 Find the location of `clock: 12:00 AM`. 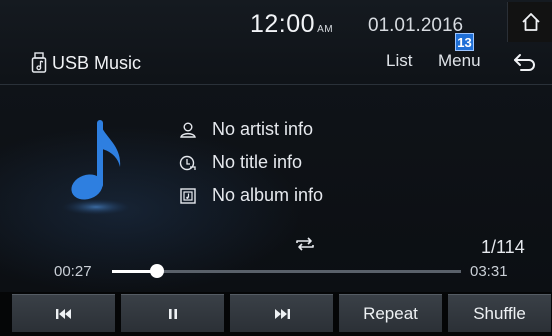

clock: 12:00 AM is located at coordinates (291, 24).